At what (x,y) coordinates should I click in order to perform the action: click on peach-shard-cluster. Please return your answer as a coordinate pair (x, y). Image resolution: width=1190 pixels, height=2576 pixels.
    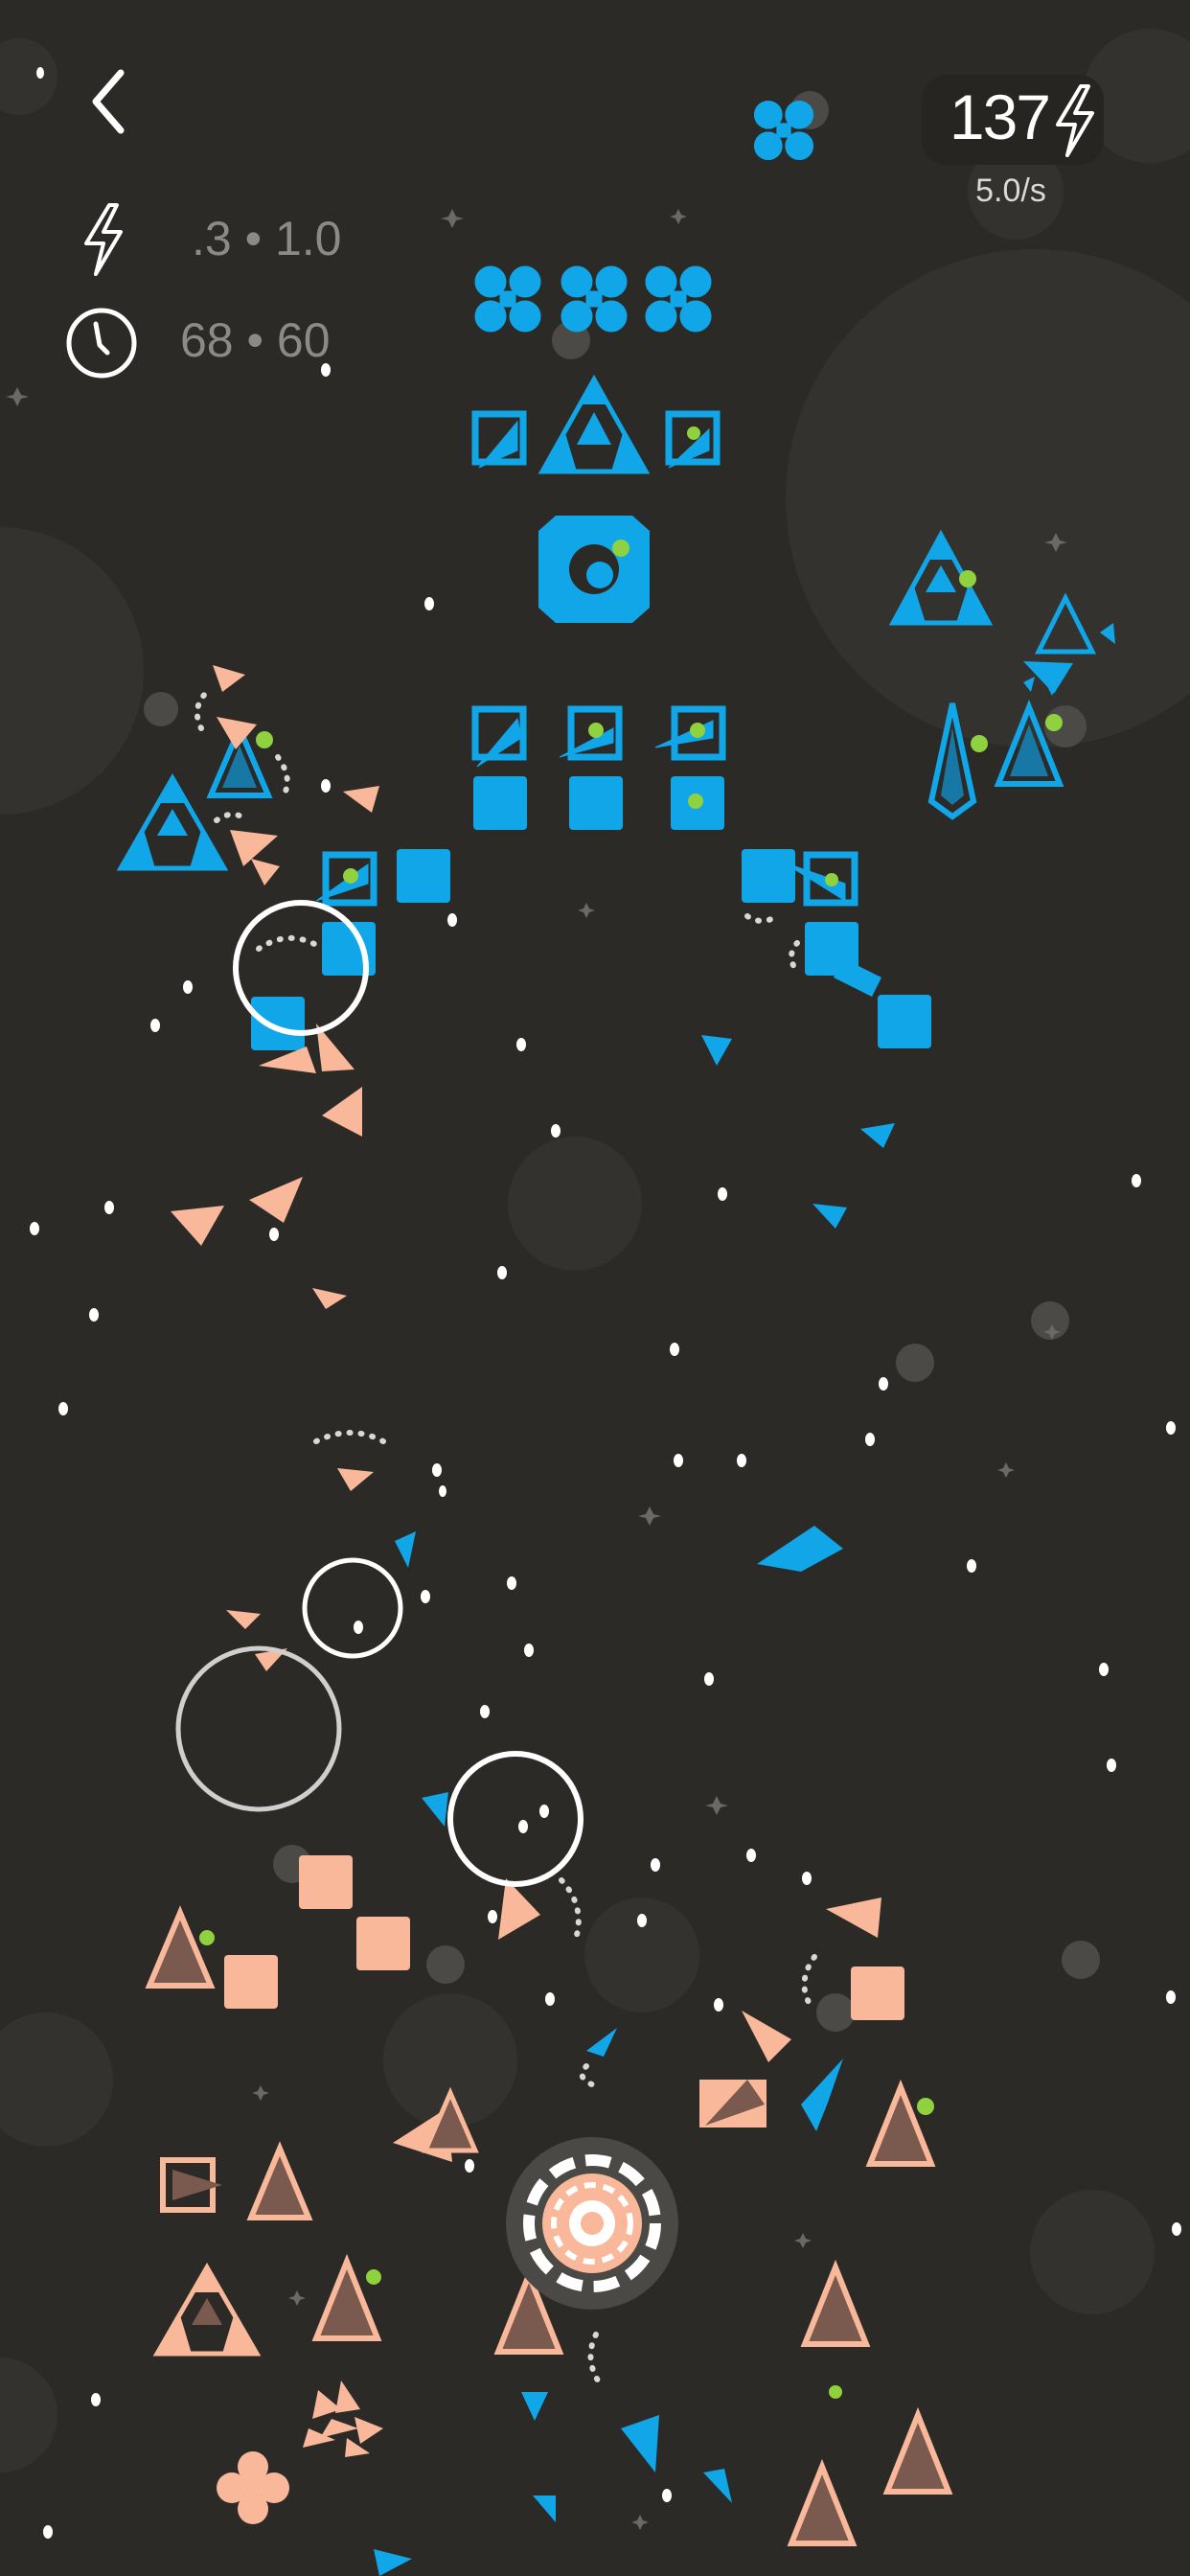
    Looking at the image, I should click on (343, 2418).